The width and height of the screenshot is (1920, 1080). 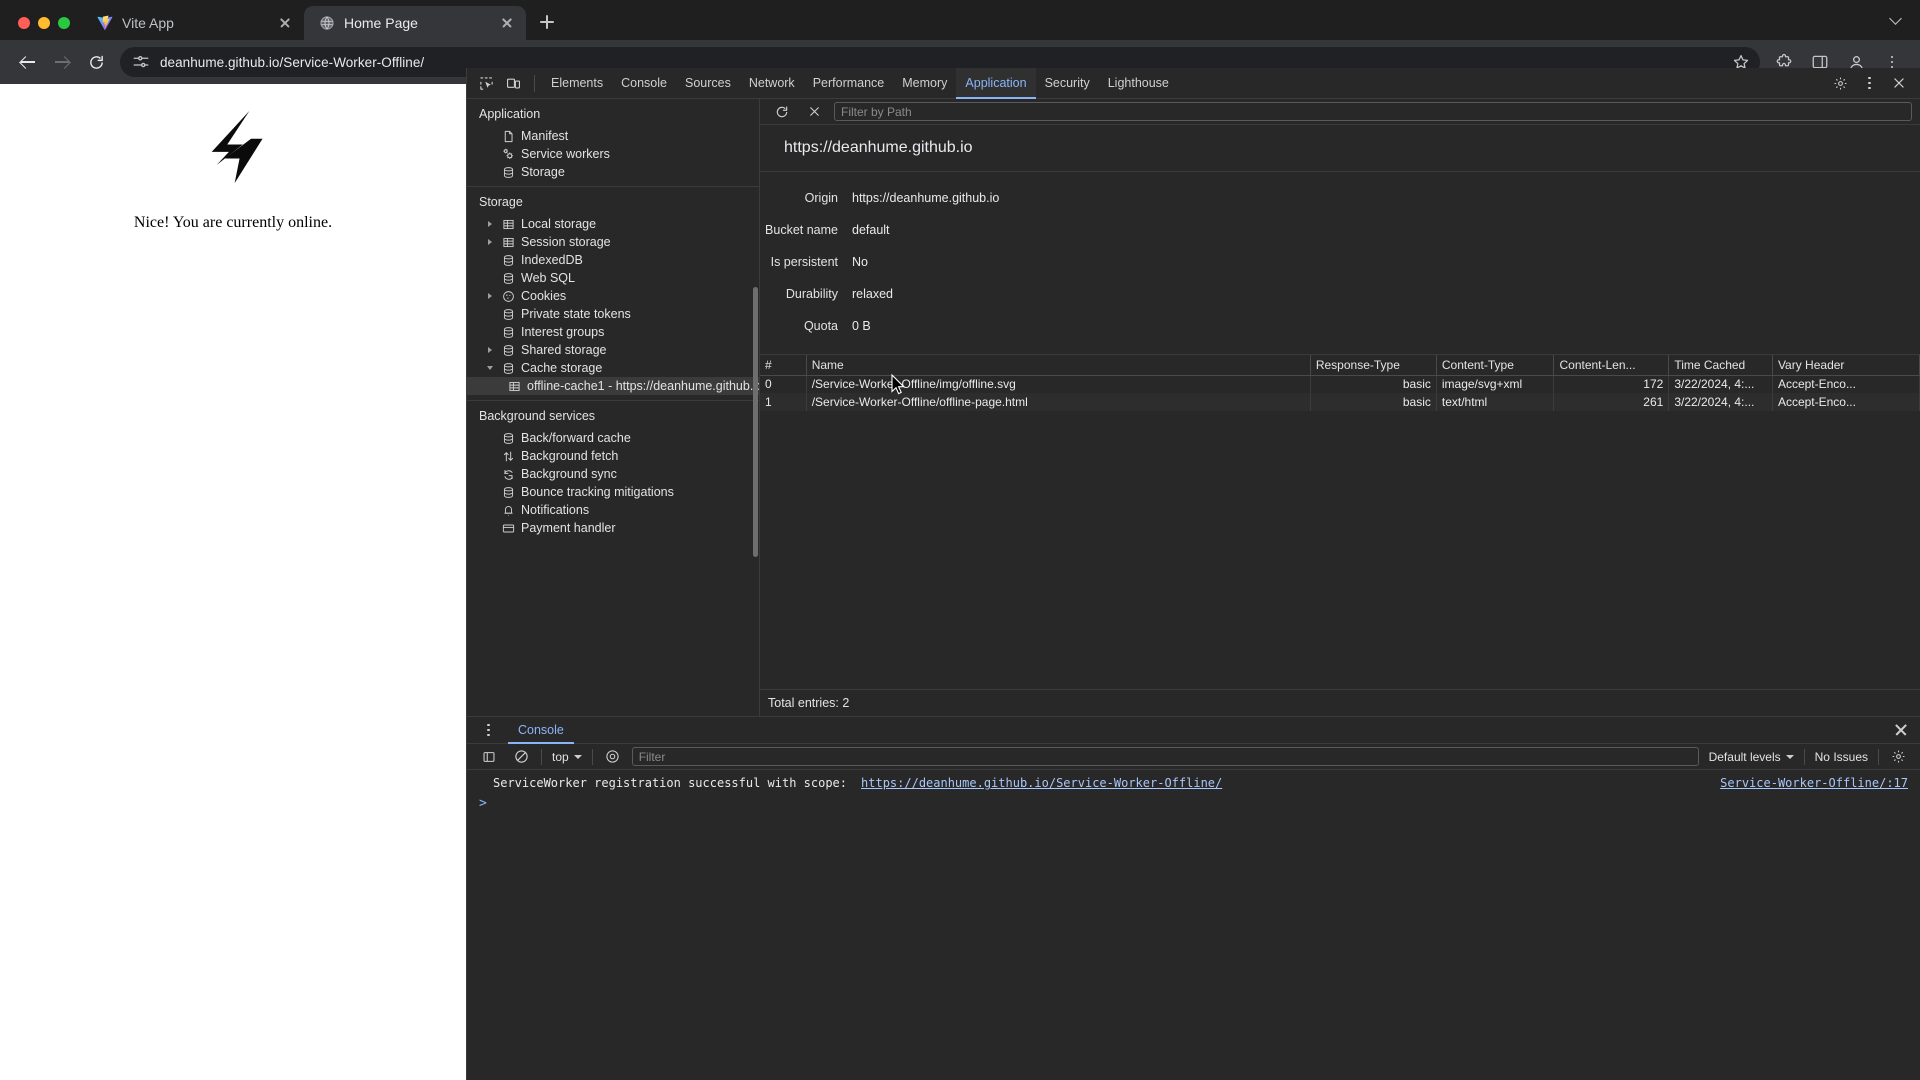 I want to click on devtools-close-button, so click(x=1898, y=83).